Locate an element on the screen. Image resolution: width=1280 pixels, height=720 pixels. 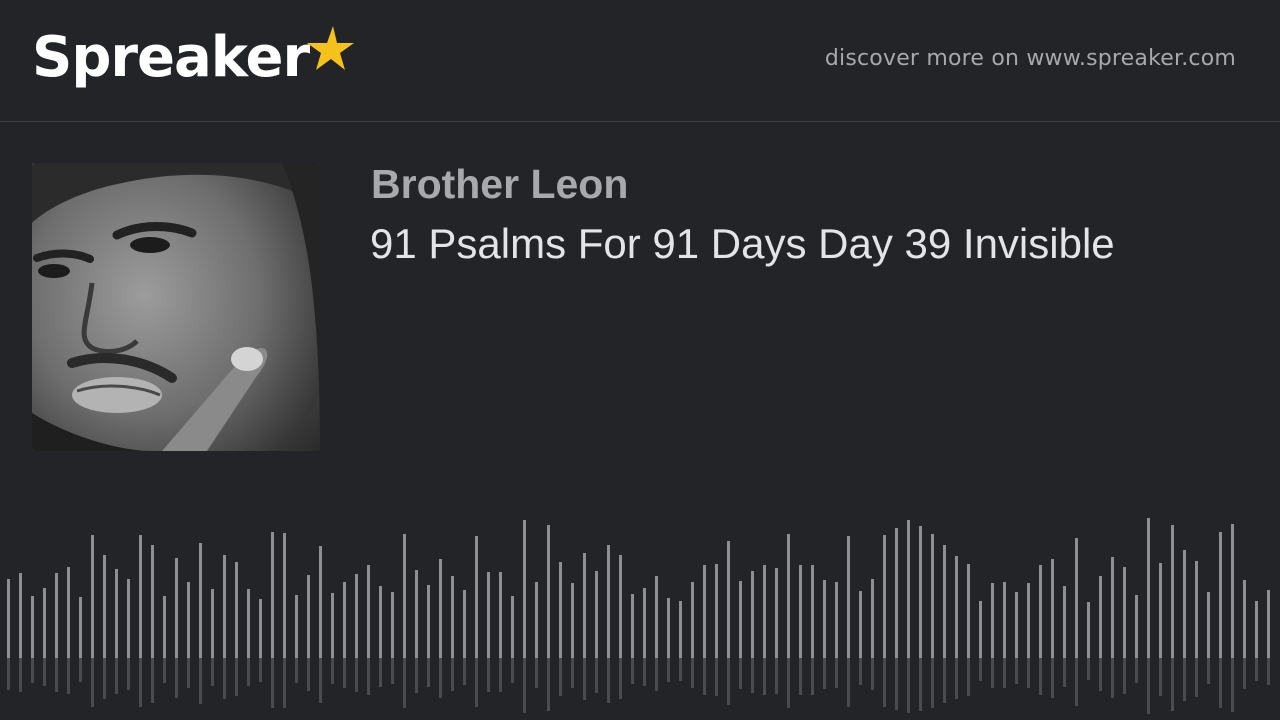
author-name: Brother Leon is located at coordinates (499, 184).